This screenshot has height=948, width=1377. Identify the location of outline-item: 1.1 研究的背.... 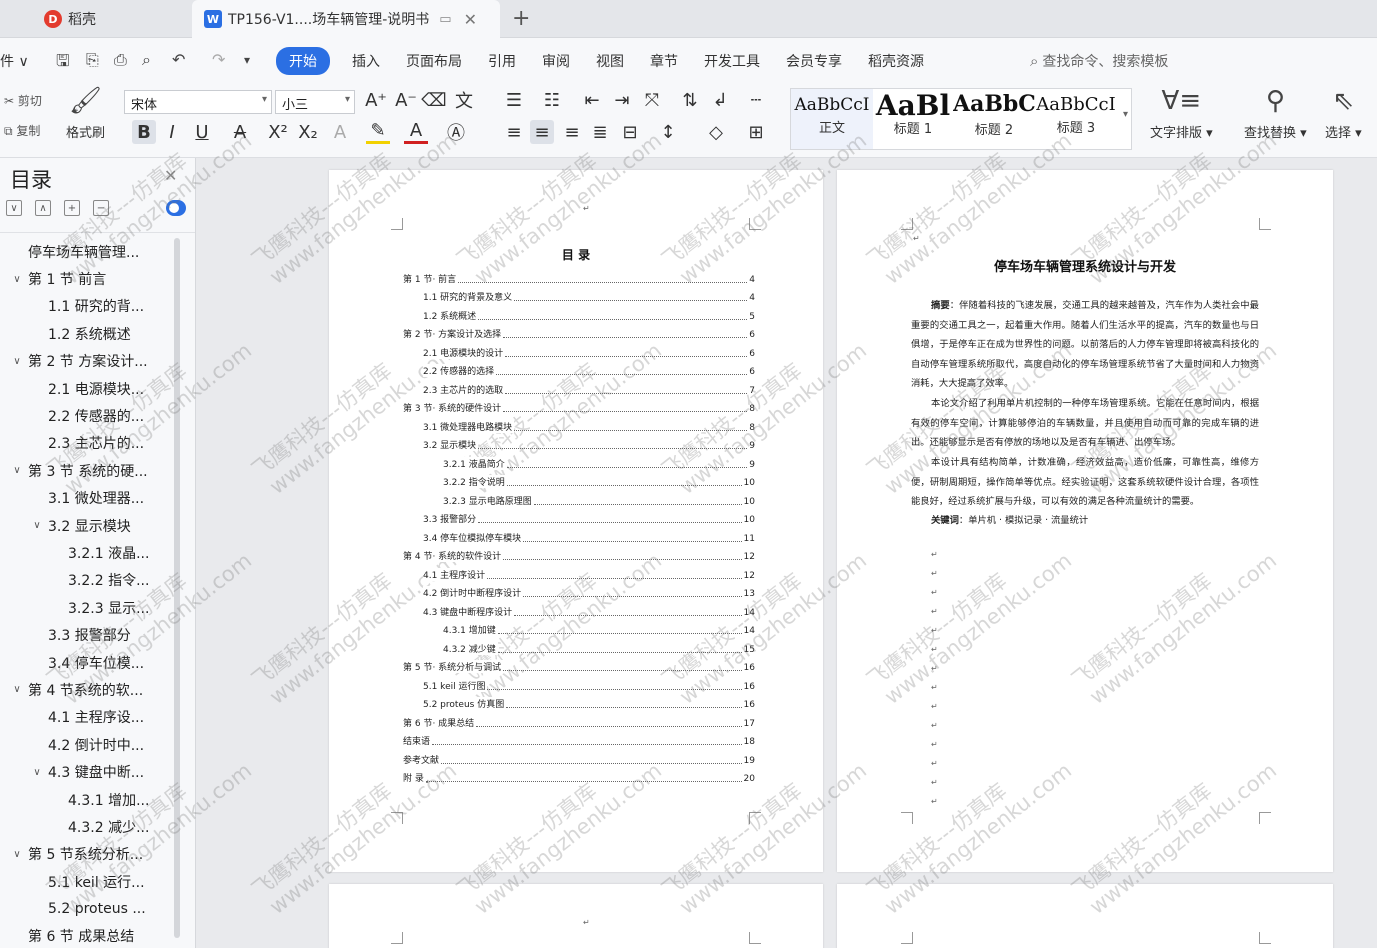
(86, 306).